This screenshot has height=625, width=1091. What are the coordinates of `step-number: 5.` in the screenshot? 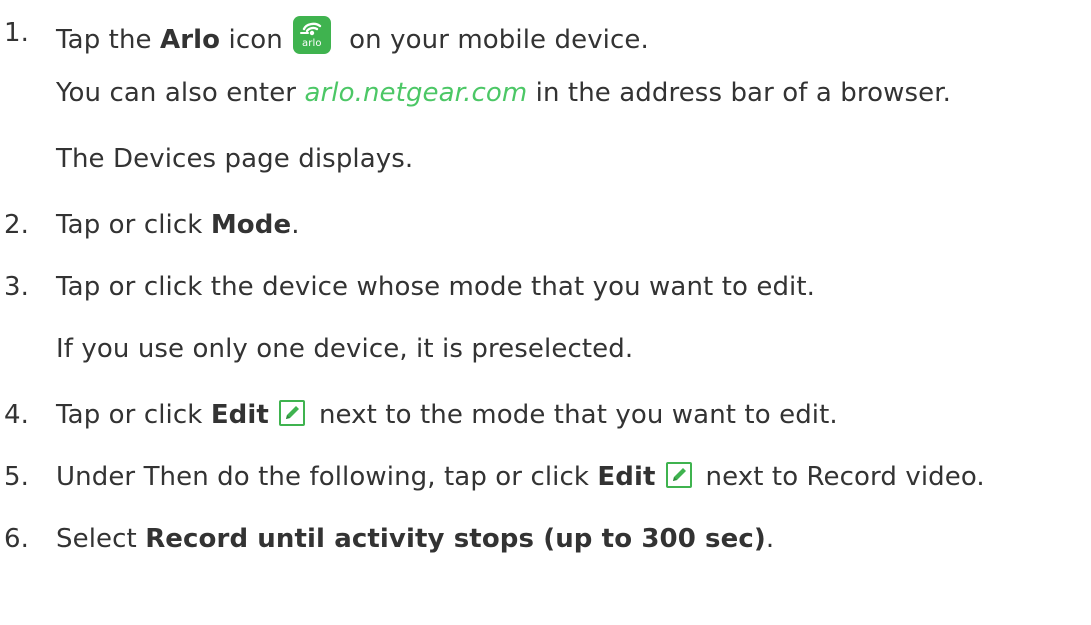 It's located at (17, 477).